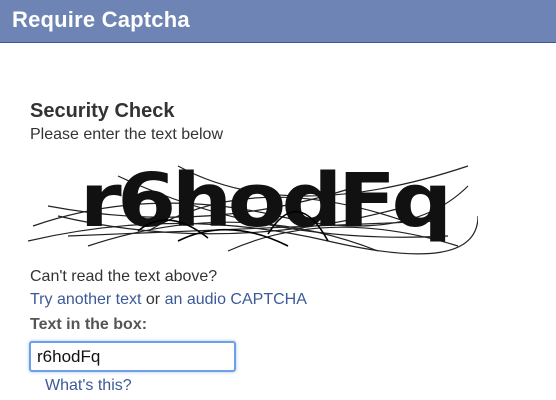 This screenshot has height=400, width=556. Describe the element at coordinates (124, 276) in the screenshot. I see `cant-read-prompt: Can't read the text above?` at that location.